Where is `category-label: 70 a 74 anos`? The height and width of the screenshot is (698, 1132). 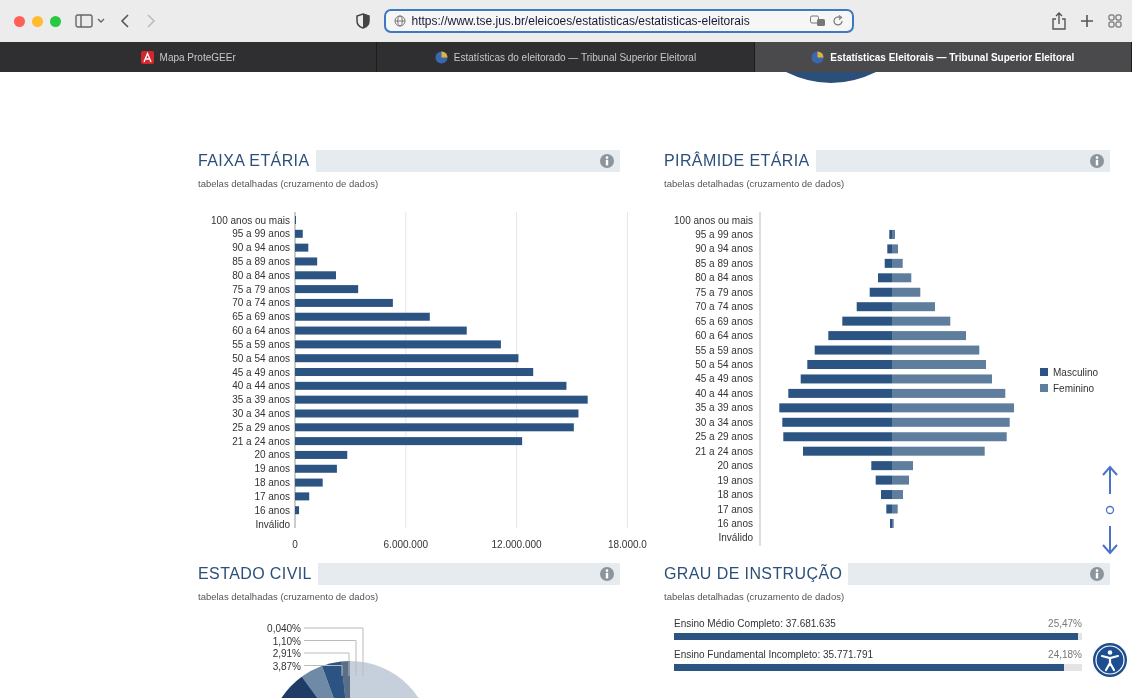
category-label: 70 a 74 anos is located at coordinates (261, 303).